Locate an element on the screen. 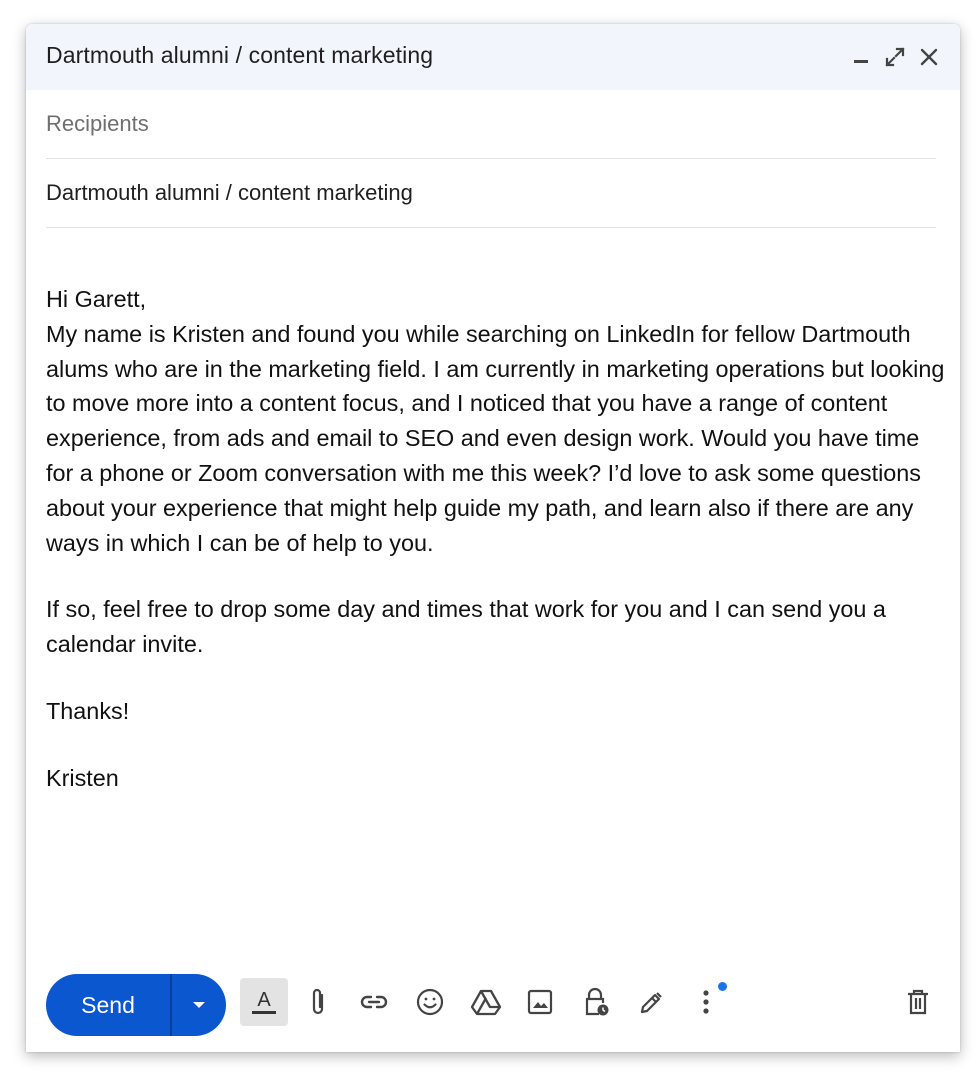 The width and height of the screenshot is (980, 1076). notification-dot is located at coordinates (722, 986).